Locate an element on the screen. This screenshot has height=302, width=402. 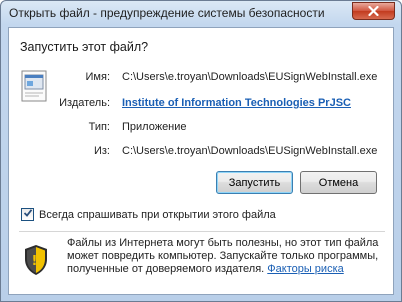
risk-factors-link: Факторы риска is located at coordinates (305, 269).